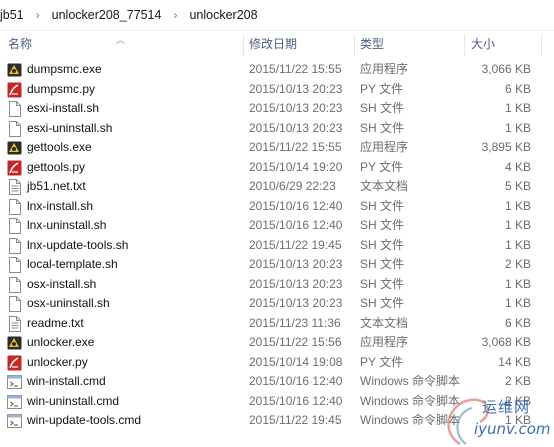 This screenshot has height=447, width=554. I want to click on file-modified-date: 2015/10/14 19:08, so click(296, 361).